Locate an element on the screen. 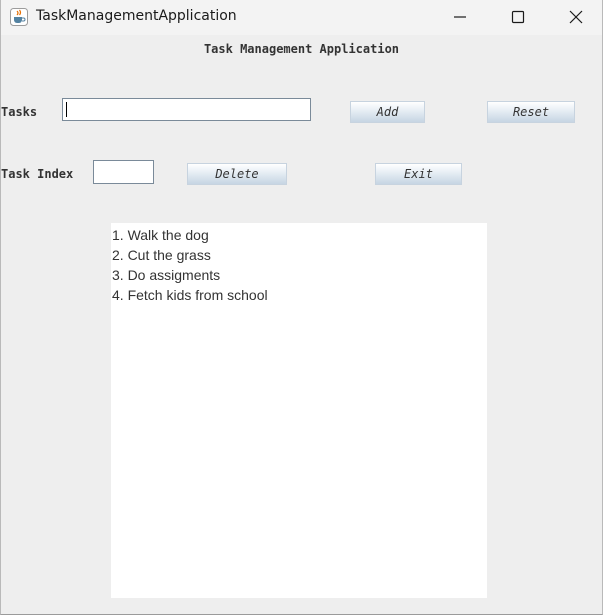 Image resolution: width=603 pixels, height=615 pixels. maximize-icon is located at coordinates (518, 17).